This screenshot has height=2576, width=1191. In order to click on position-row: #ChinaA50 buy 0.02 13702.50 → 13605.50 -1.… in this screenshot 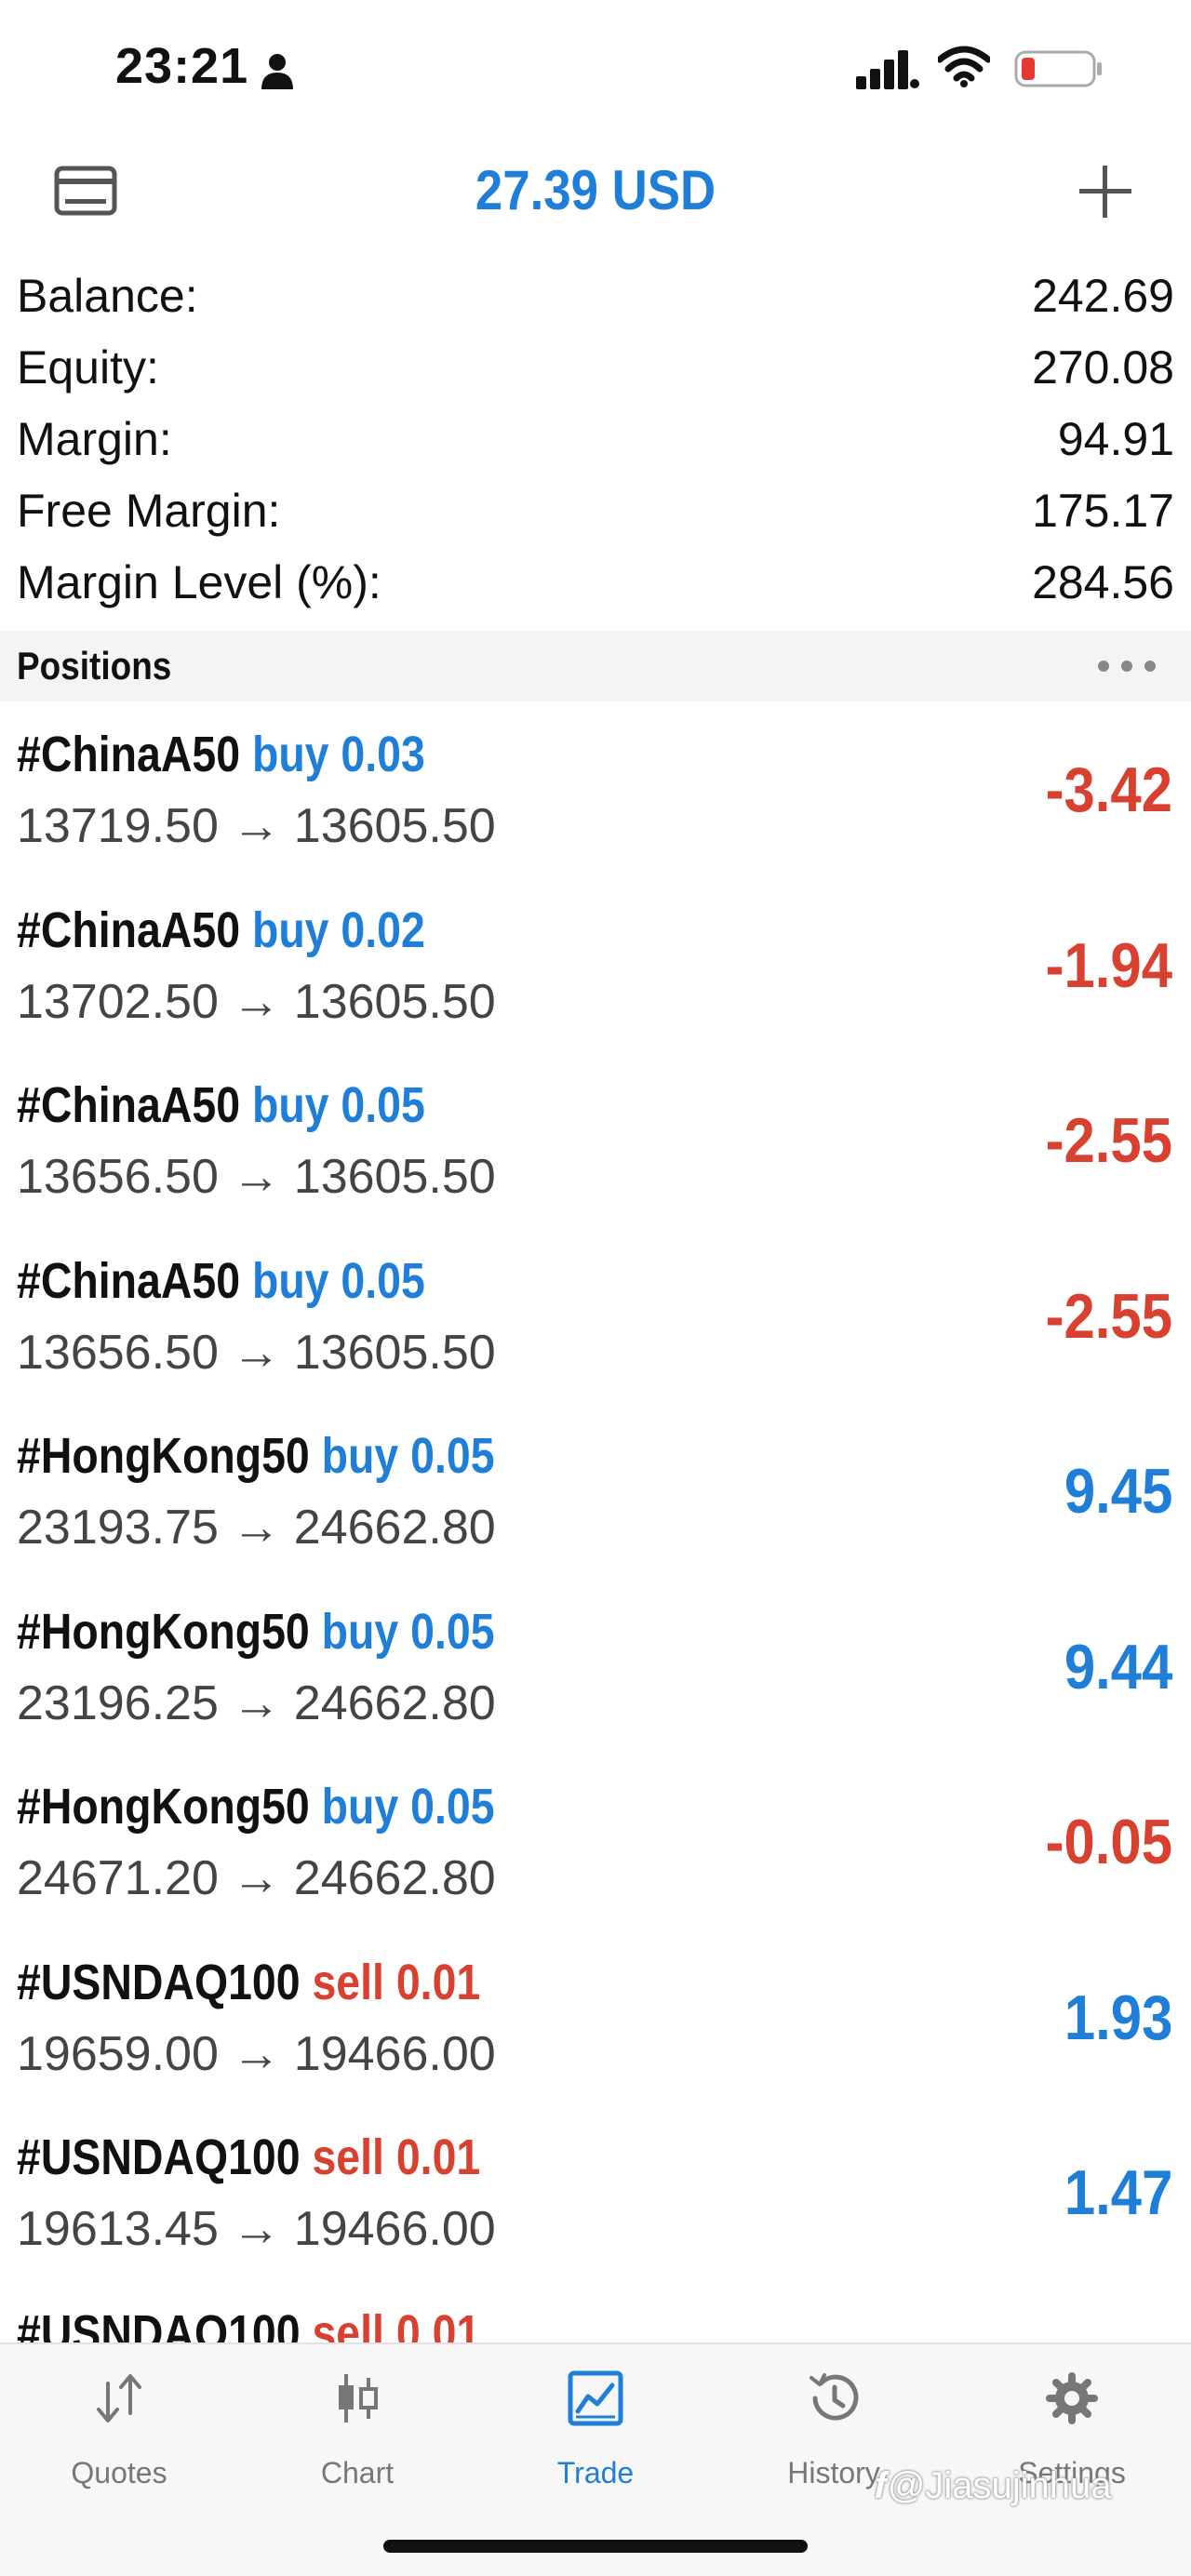, I will do `click(595, 971)`.